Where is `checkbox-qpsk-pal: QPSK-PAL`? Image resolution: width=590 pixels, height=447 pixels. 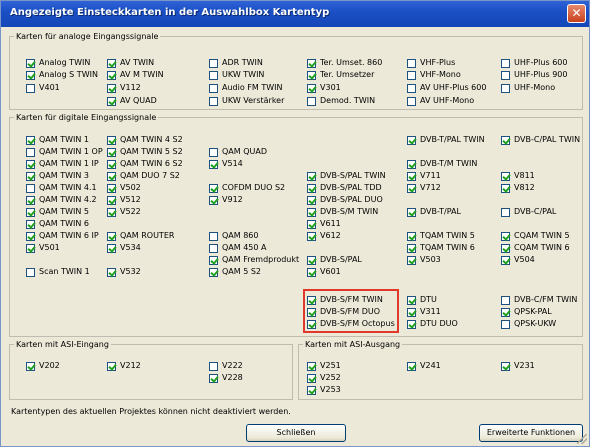
checkbox-qpsk-pal: QPSK-PAL is located at coordinates (526, 312).